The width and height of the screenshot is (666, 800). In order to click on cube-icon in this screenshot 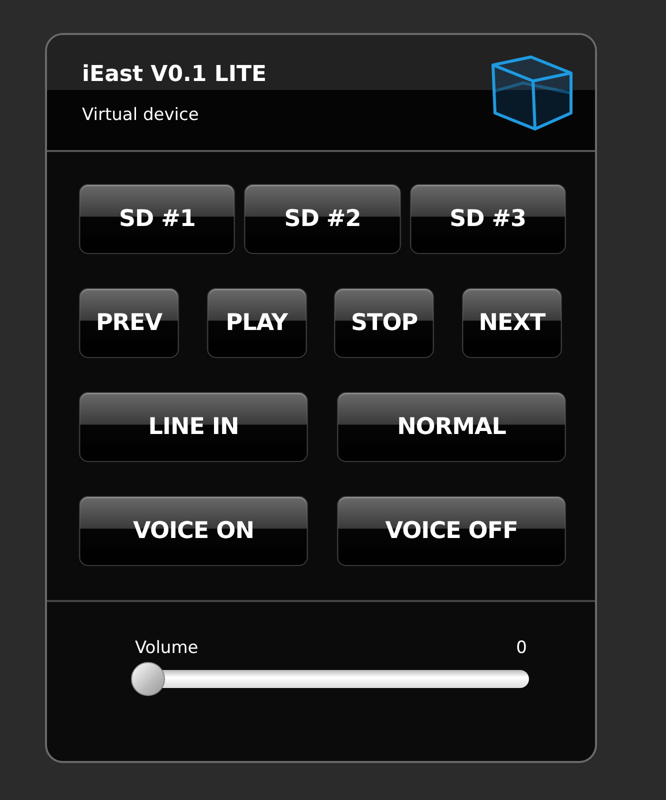, I will do `click(531, 92)`.